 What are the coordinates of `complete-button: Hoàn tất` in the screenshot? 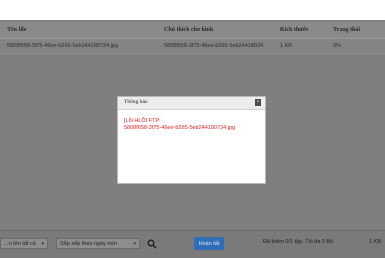 It's located at (209, 243).